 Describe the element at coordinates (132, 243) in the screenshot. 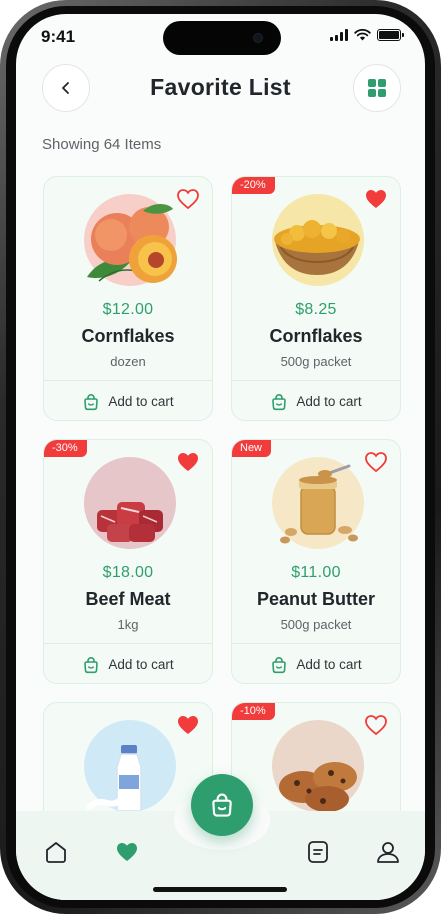

I see `peaches-image` at that location.